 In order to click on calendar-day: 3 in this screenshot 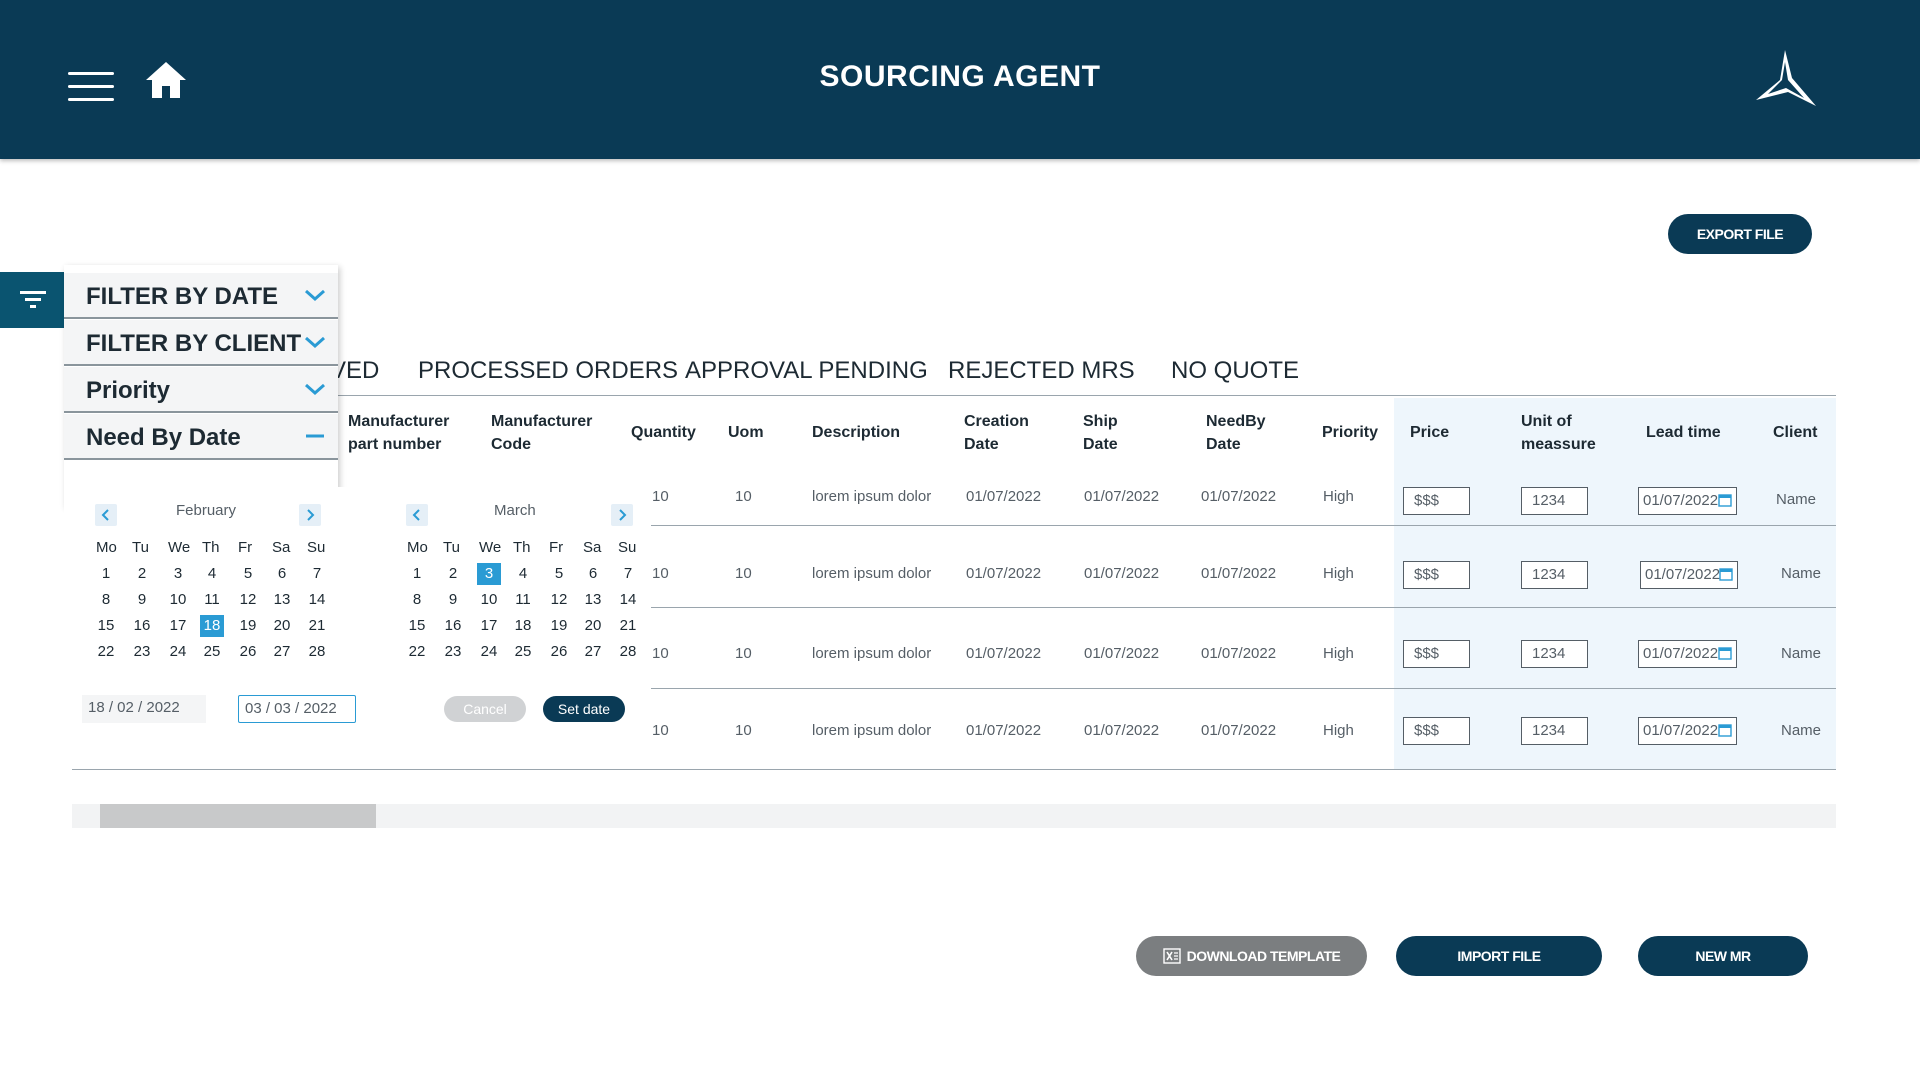, I will do `click(178, 574)`.